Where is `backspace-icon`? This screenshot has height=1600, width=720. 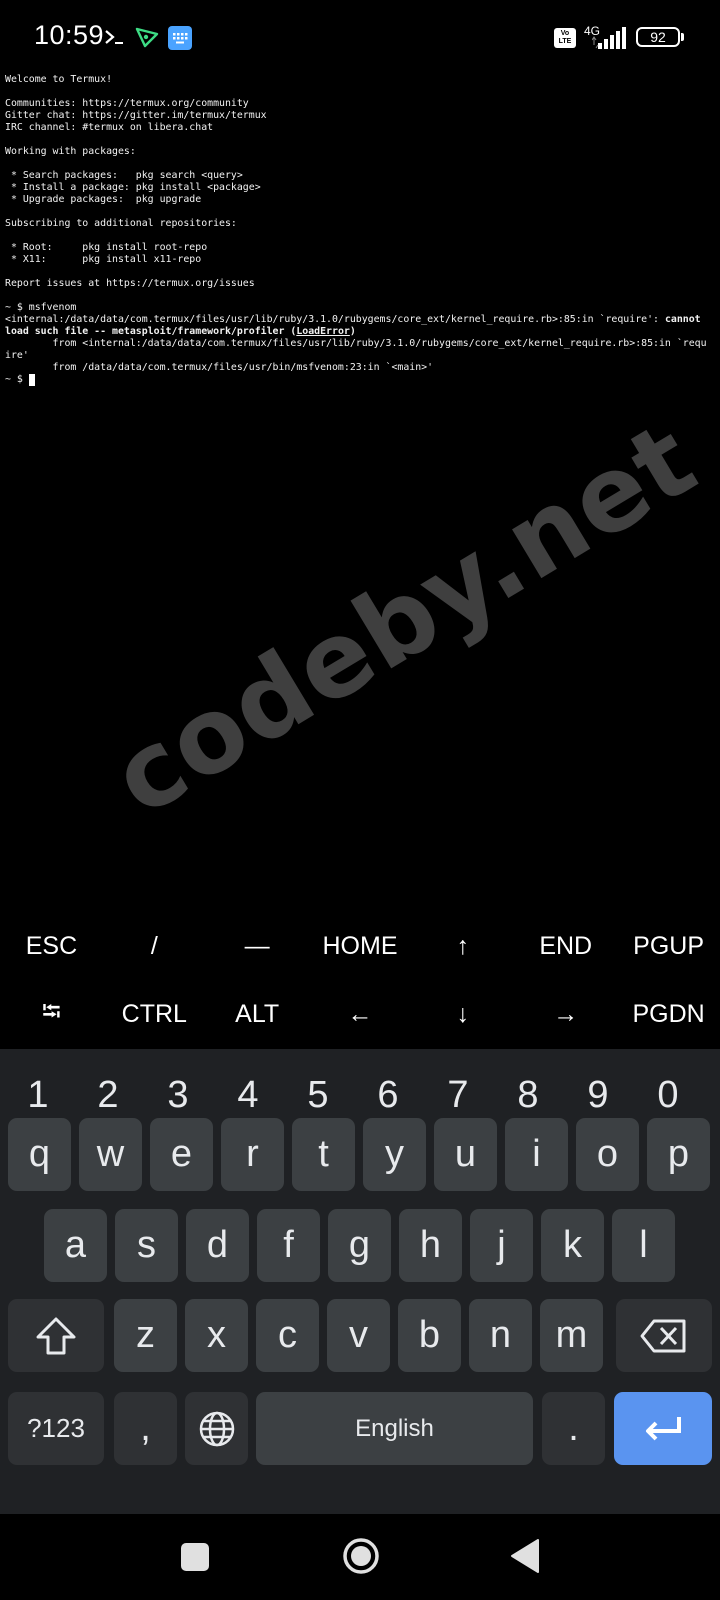
backspace-icon is located at coordinates (663, 1335).